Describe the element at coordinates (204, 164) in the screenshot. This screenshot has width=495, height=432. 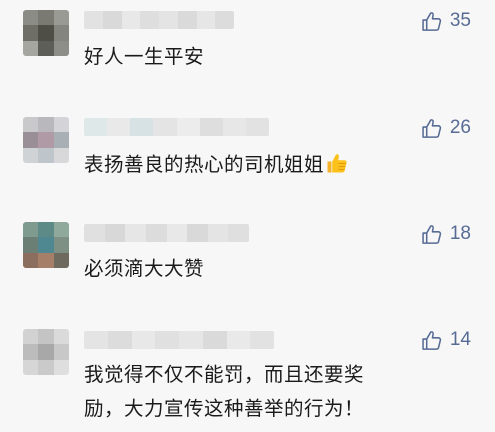
I see `comment-text-body: 表扬善良的热心的司机姐姐` at that location.